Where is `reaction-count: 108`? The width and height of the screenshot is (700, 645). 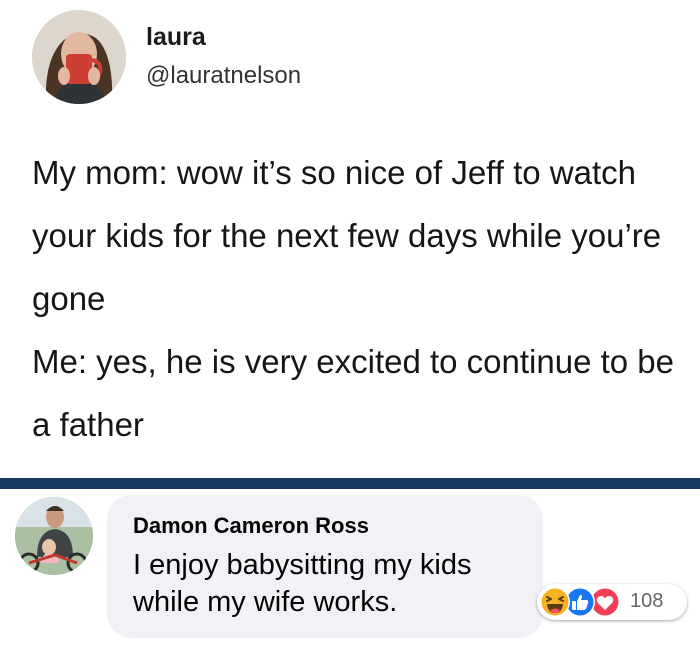
reaction-count: 108 is located at coordinates (647, 601).